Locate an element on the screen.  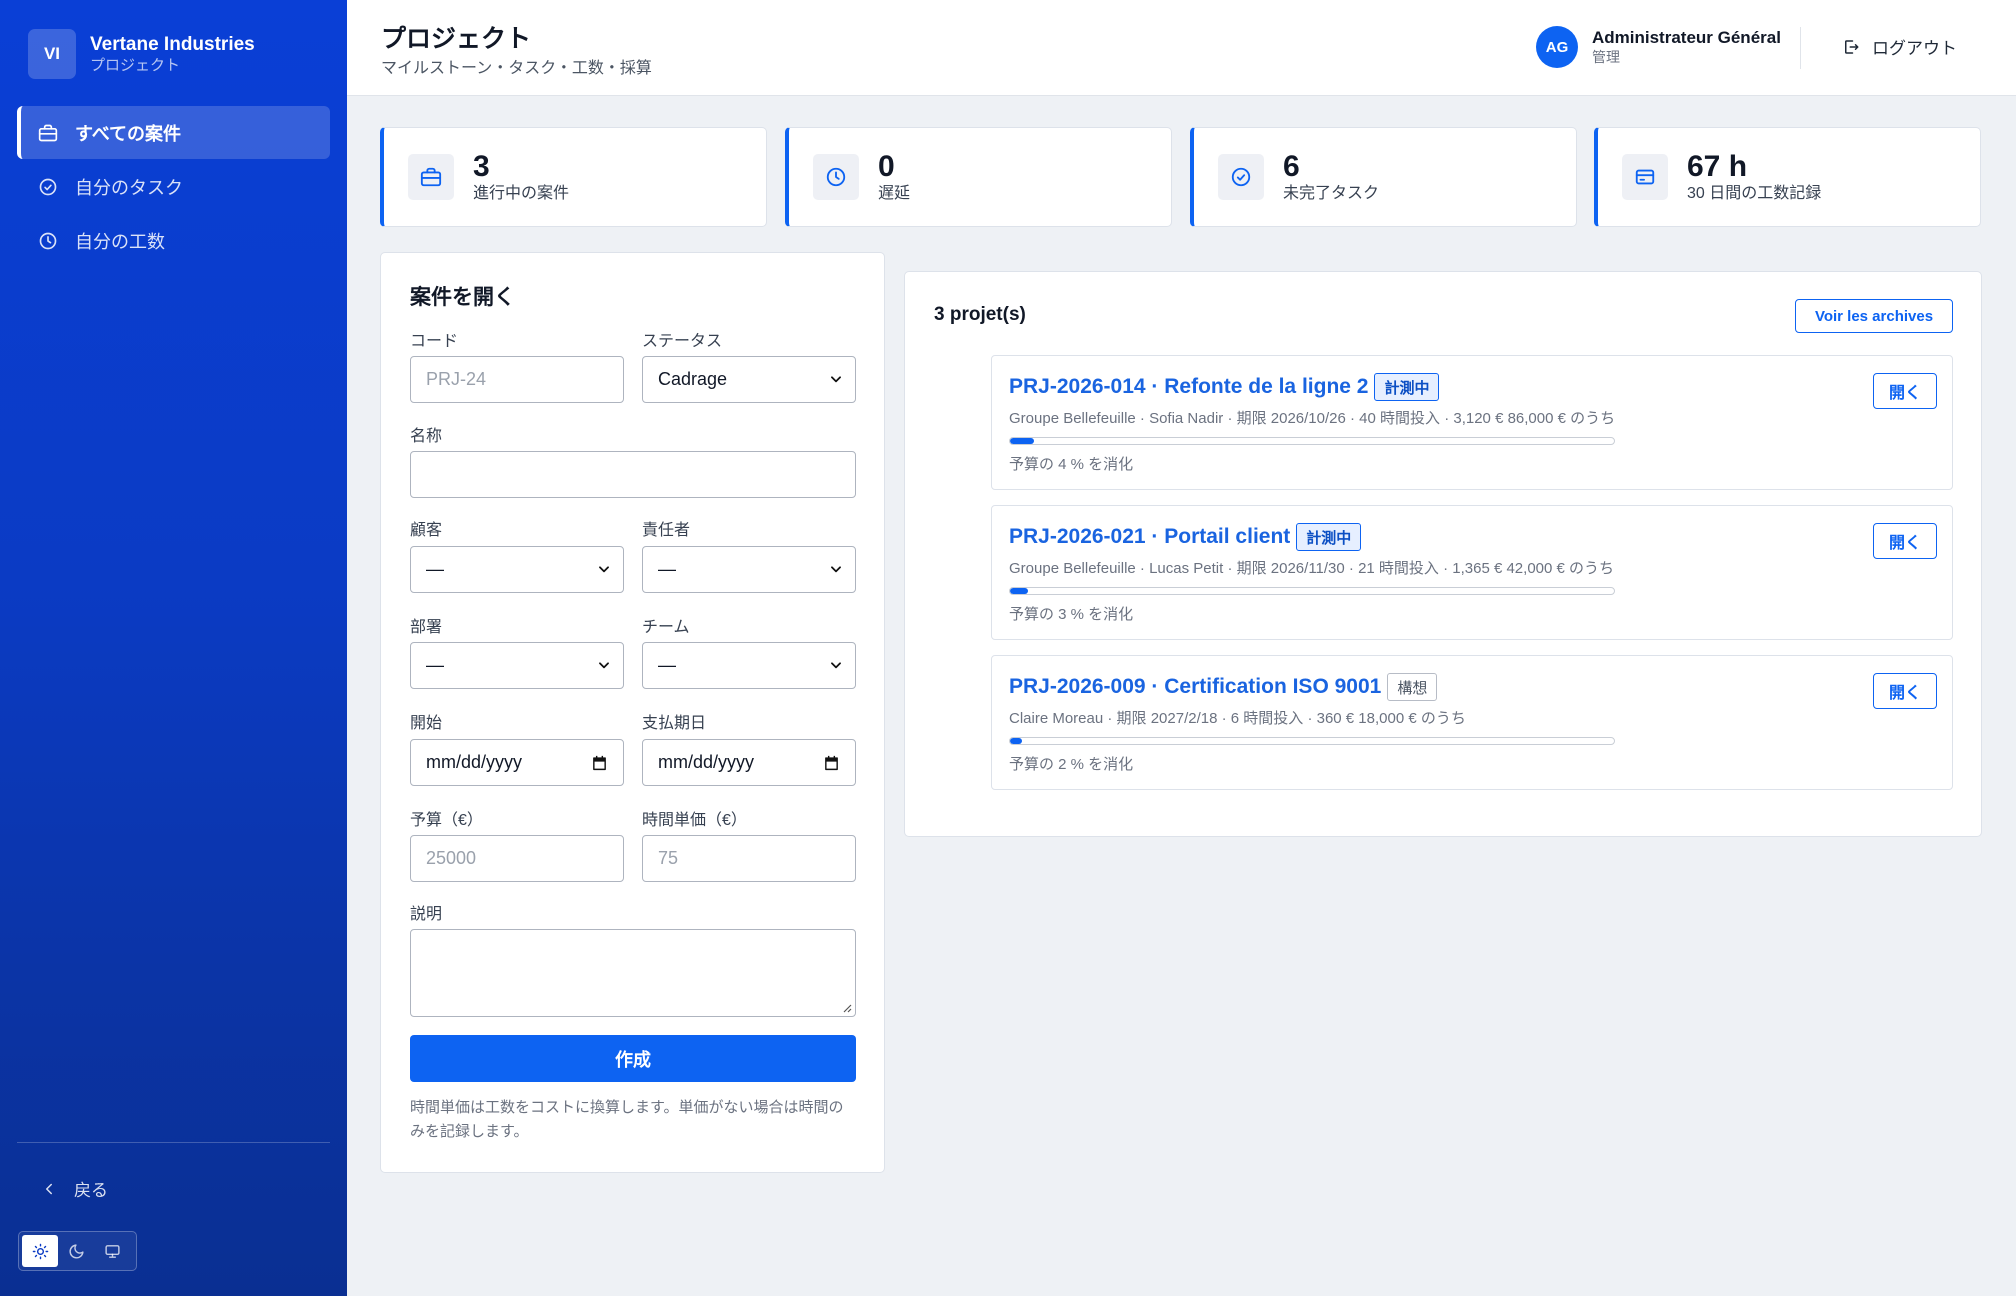
department-select: — is located at coordinates (517, 665).